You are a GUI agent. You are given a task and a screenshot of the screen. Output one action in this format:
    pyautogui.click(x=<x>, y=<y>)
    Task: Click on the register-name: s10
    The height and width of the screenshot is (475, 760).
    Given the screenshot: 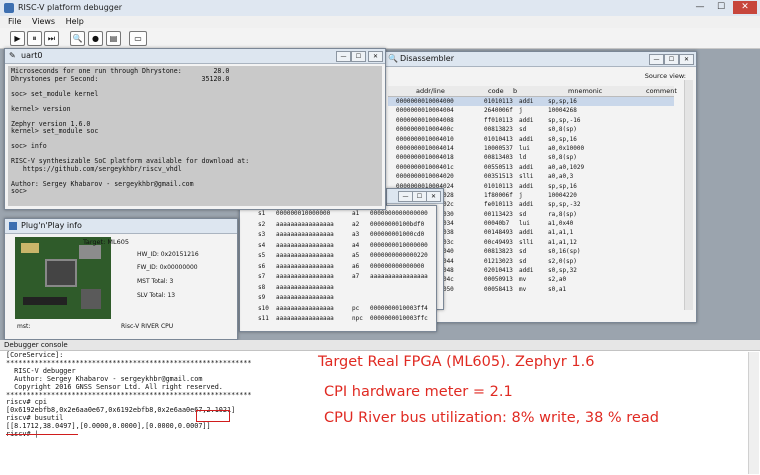 What is the action you would take?
    pyautogui.click(x=263, y=308)
    